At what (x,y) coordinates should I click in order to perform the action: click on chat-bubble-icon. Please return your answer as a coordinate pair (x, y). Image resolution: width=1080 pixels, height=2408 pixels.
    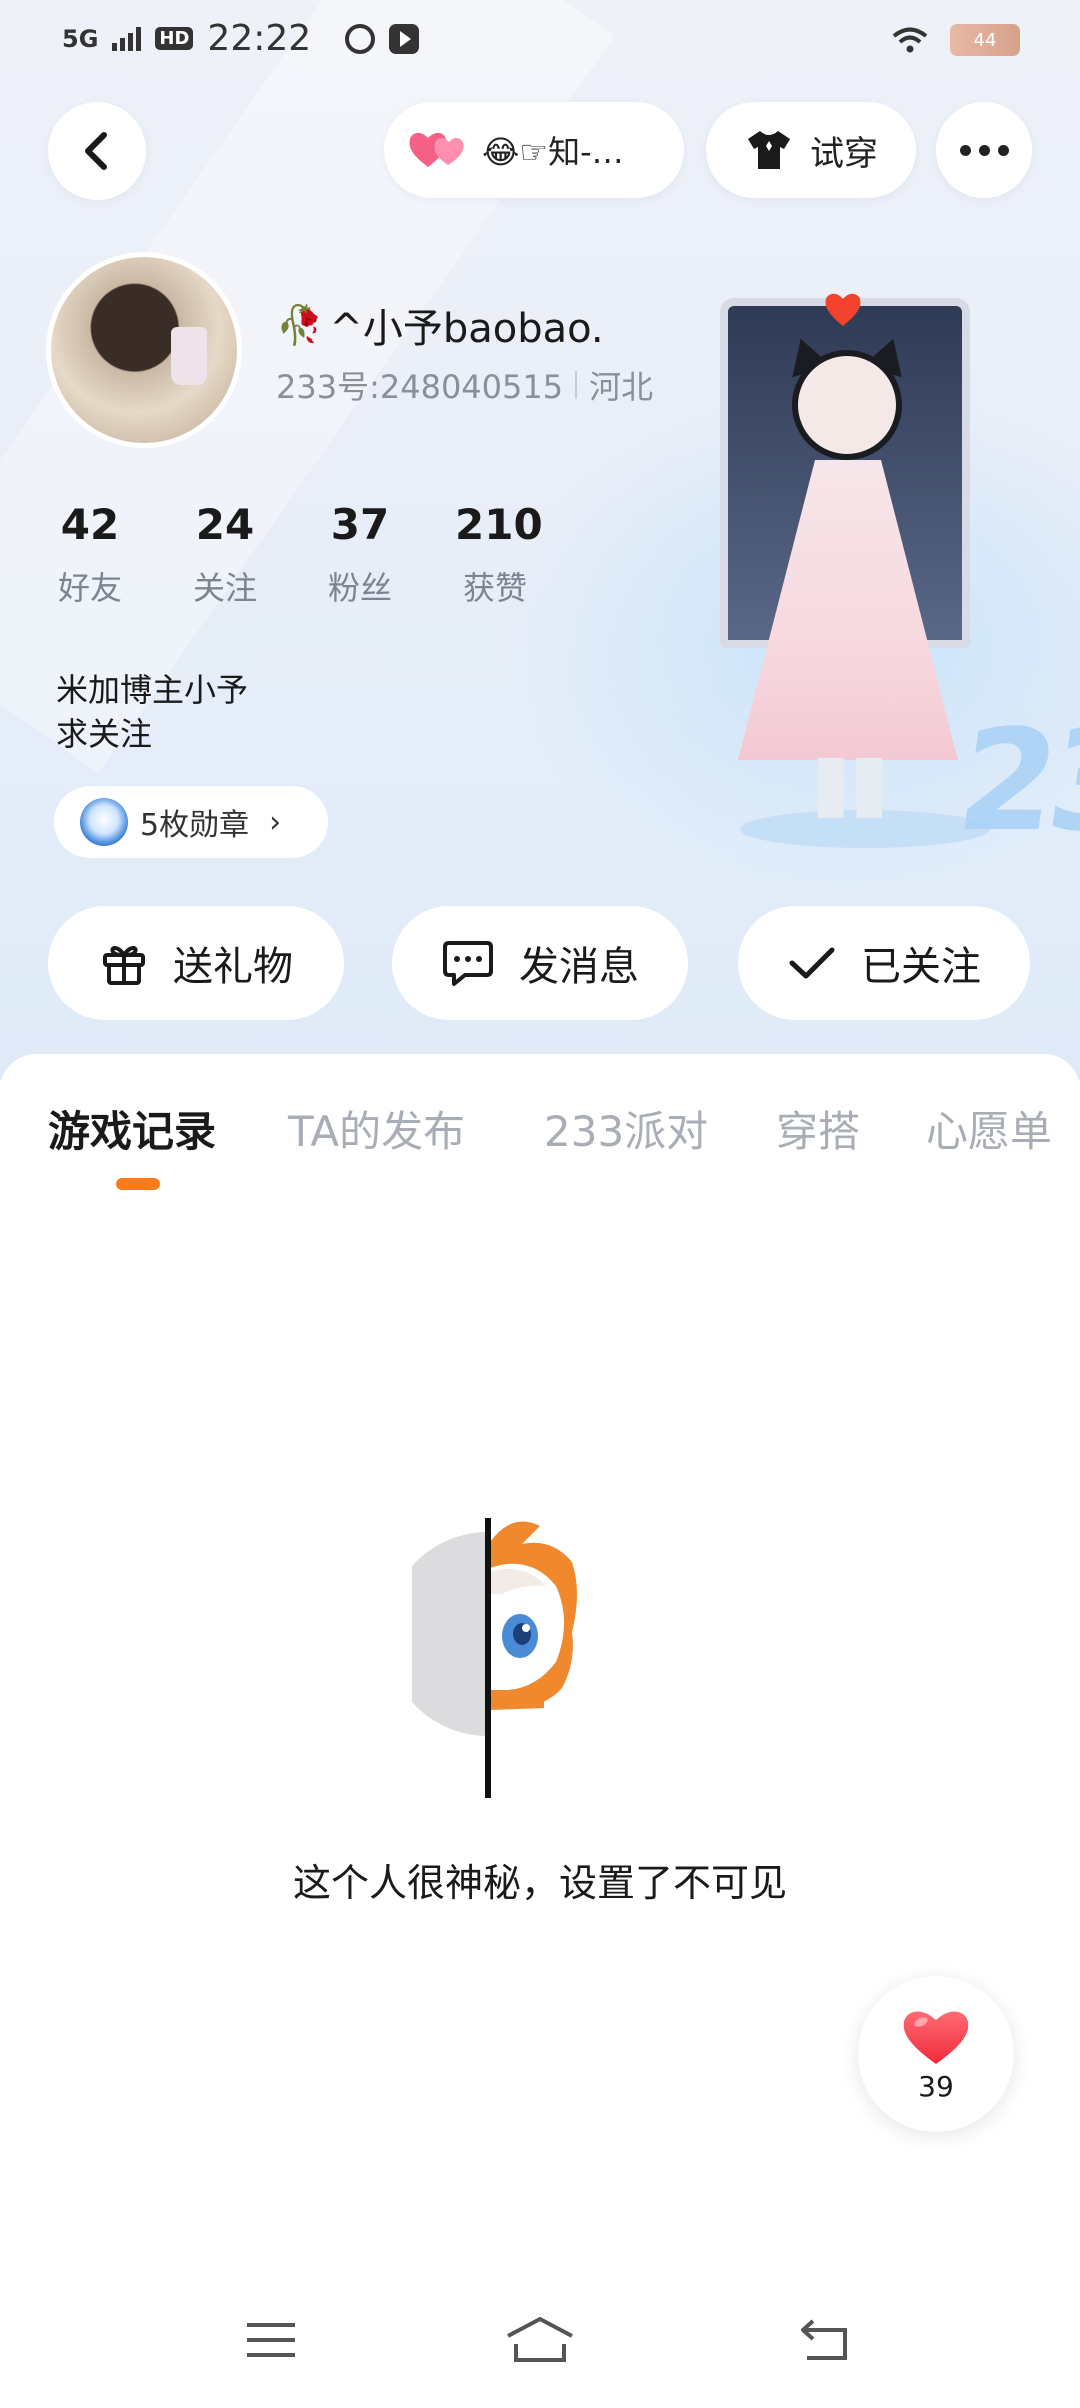
    Looking at the image, I should click on (468, 963).